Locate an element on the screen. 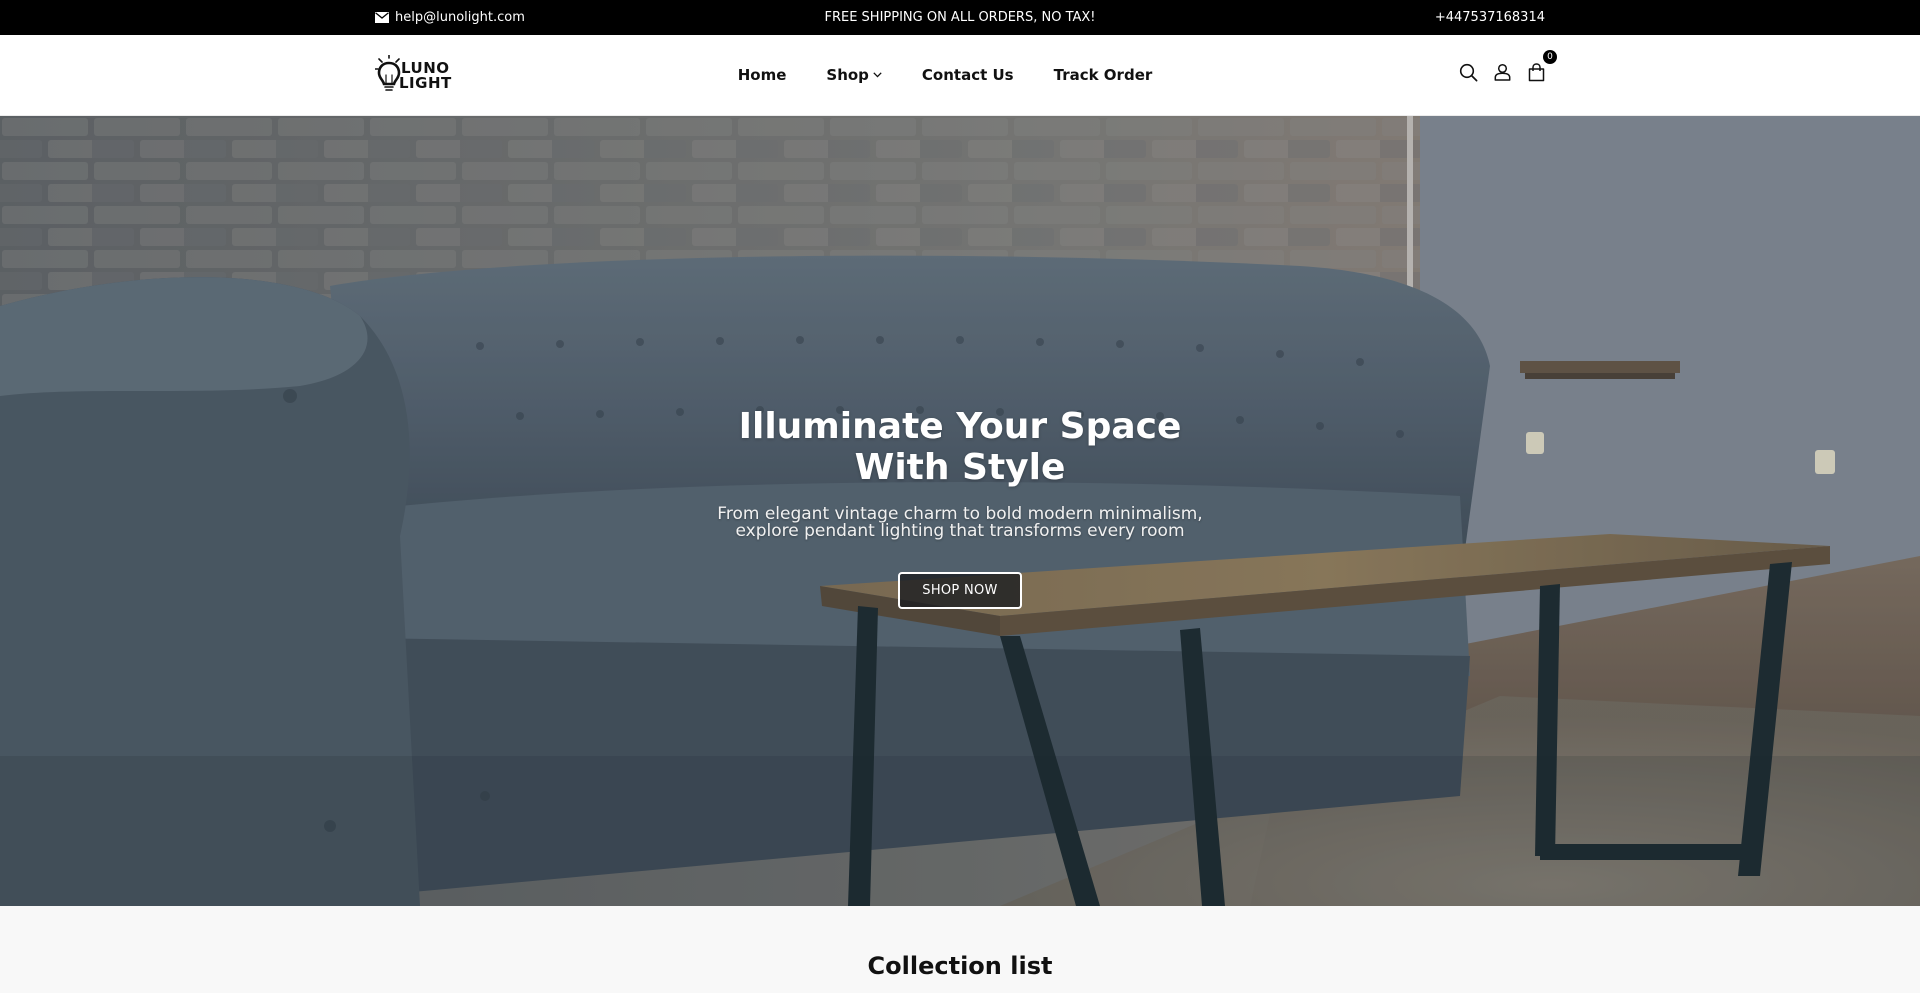  nav-contact-us-label: Contact Us is located at coordinates (967, 75).